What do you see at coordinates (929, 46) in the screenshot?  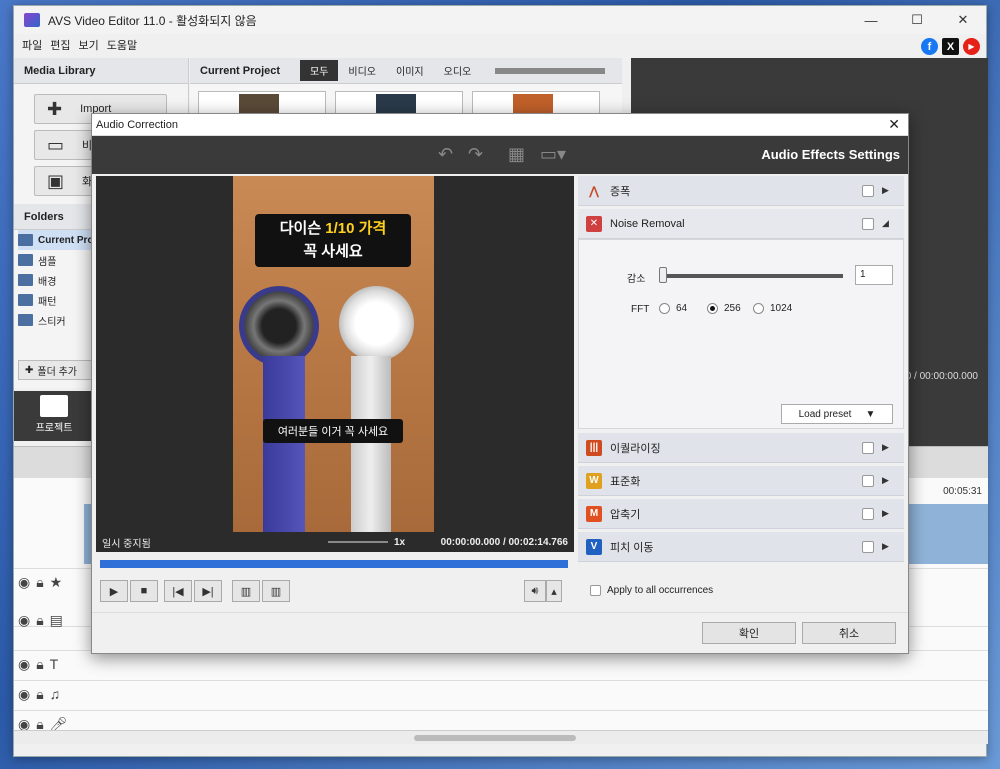 I see `facebook-icon: f` at bounding box center [929, 46].